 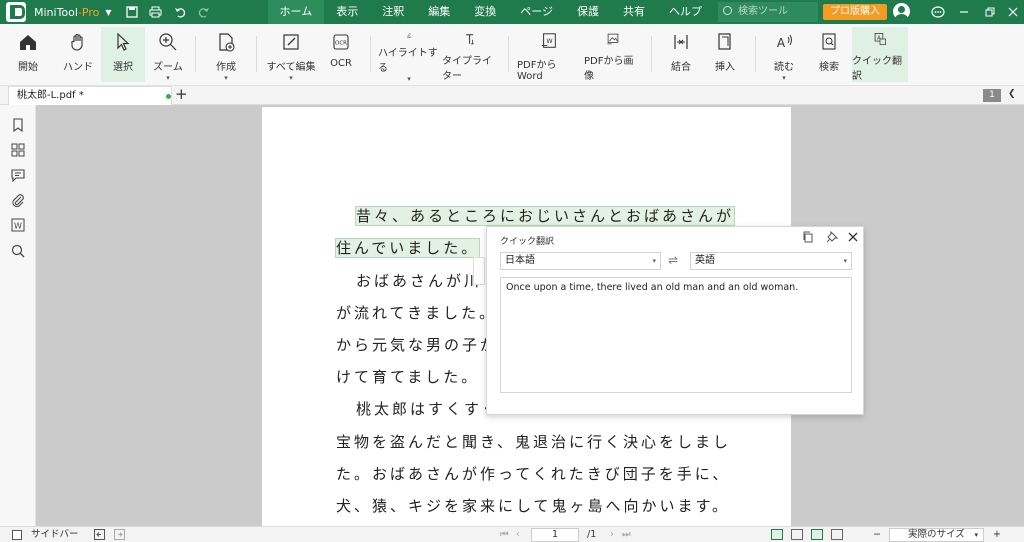 I want to click on attachment-icon, so click(x=18, y=200).